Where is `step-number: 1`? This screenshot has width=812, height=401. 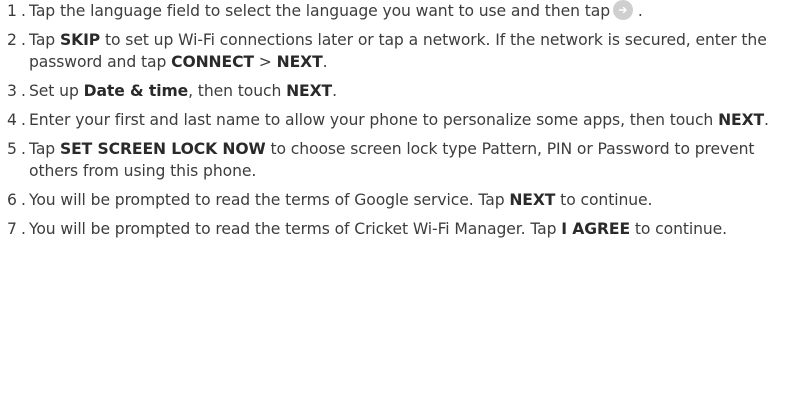
step-number: 1 is located at coordinates (12, 11).